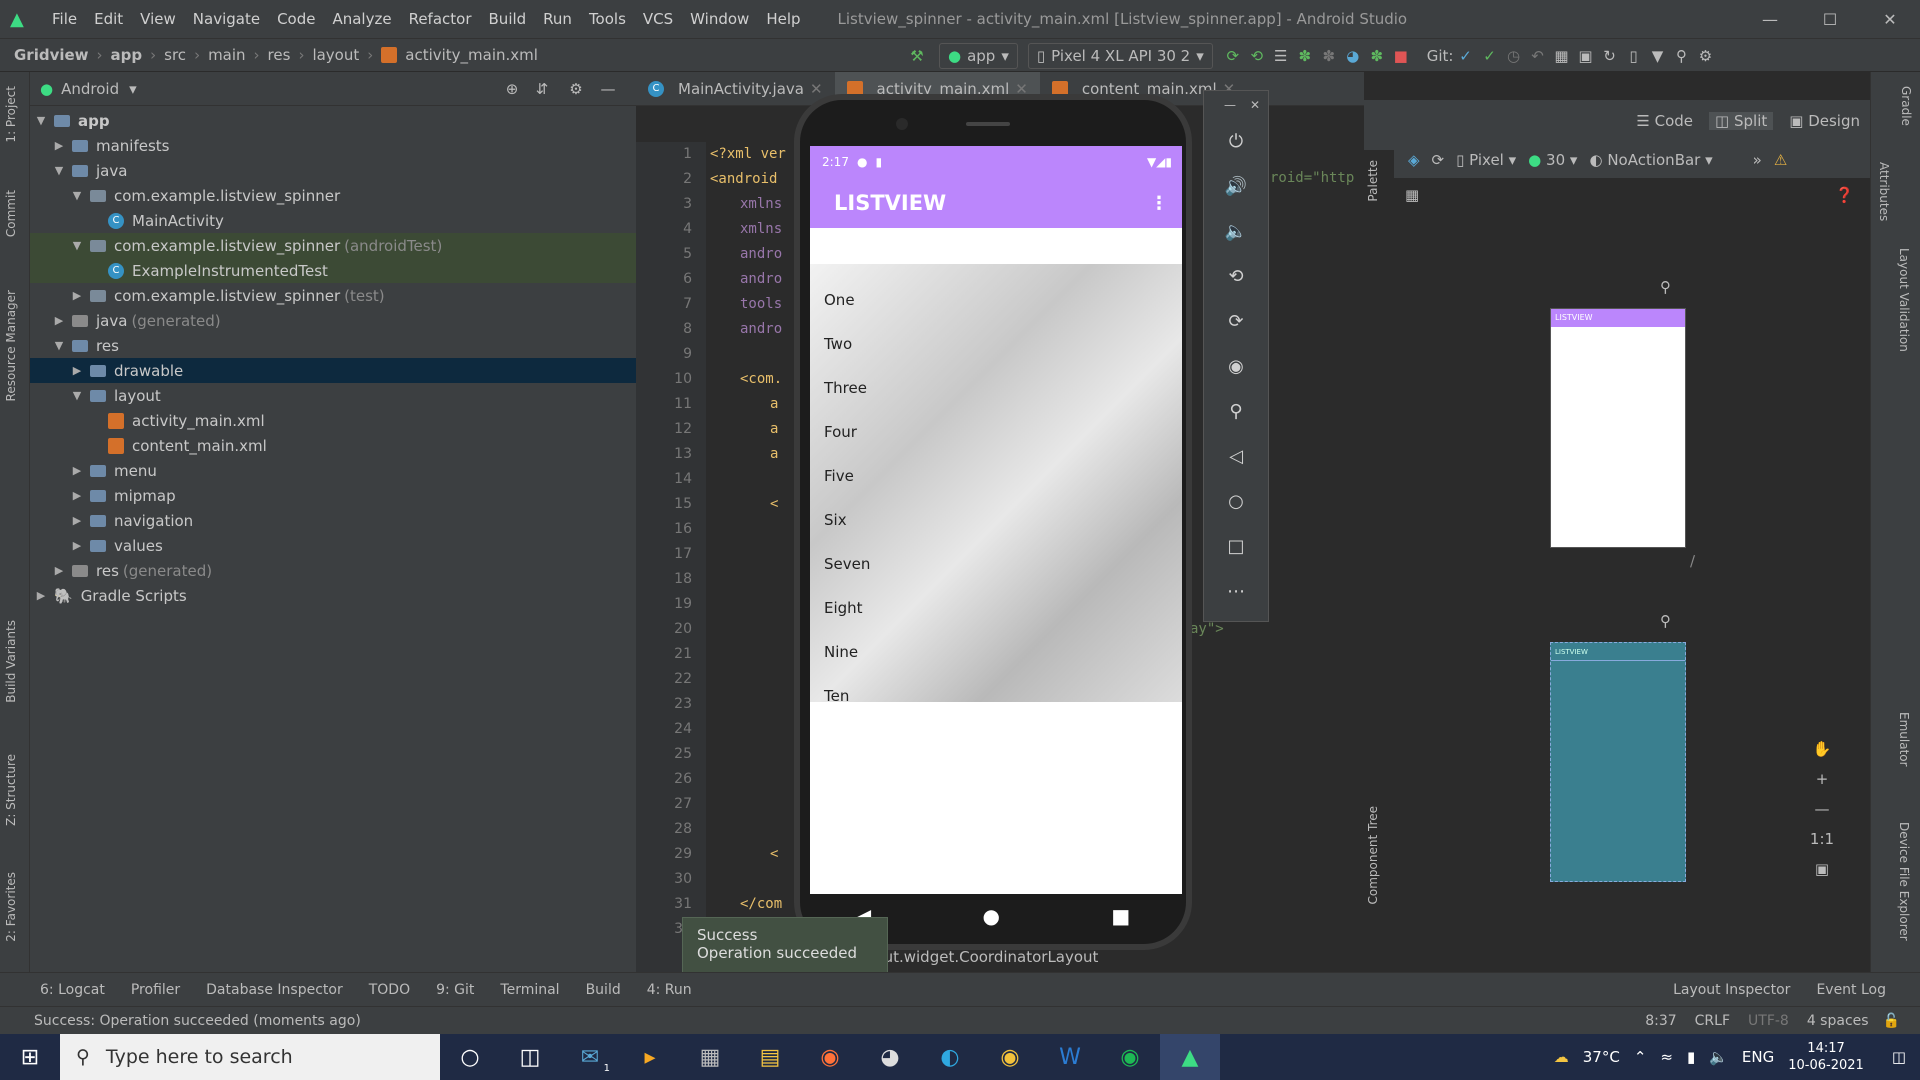 This screenshot has width=1920, height=1080. What do you see at coordinates (90, 89) in the screenshot?
I see `project-view-selector: Android` at bounding box center [90, 89].